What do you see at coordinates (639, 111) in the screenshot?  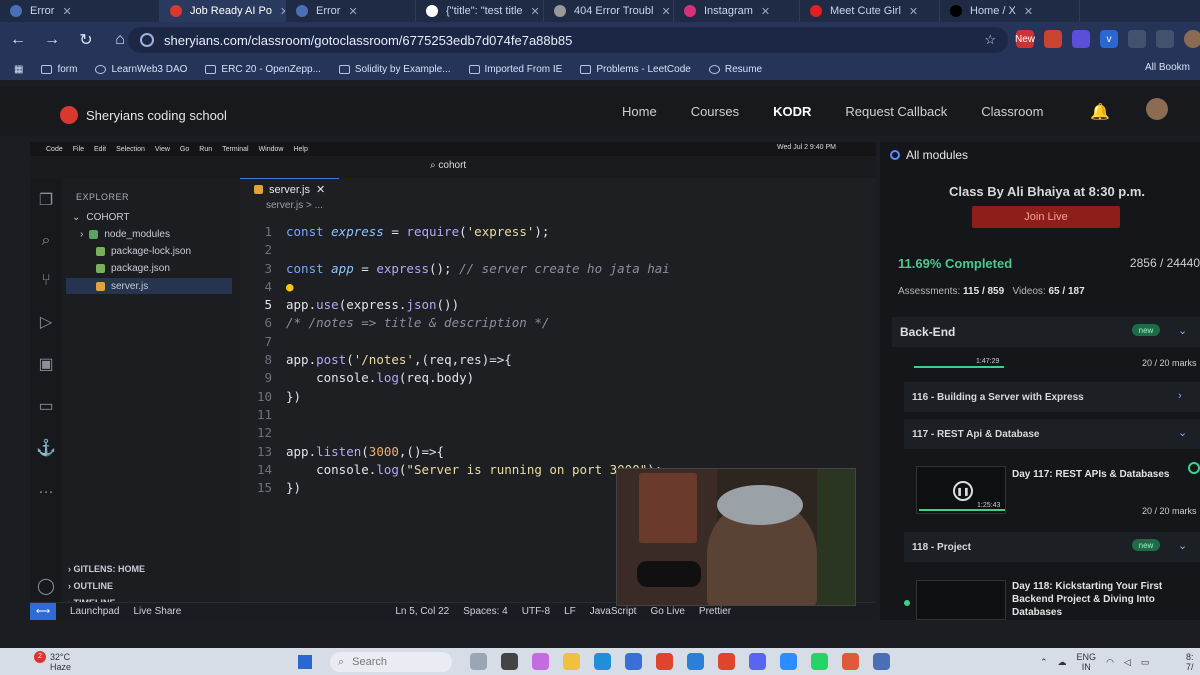 I see `nav-home: Home` at bounding box center [639, 111].